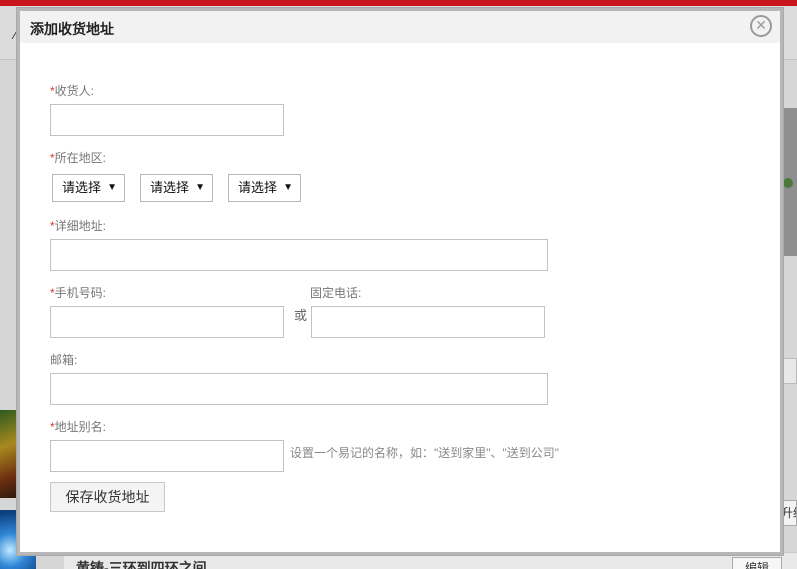  What do you see at coordinates (78, 293) in the screenshot?
I see `mobile-label: *手机号码:` at bounding box center [78, 293].